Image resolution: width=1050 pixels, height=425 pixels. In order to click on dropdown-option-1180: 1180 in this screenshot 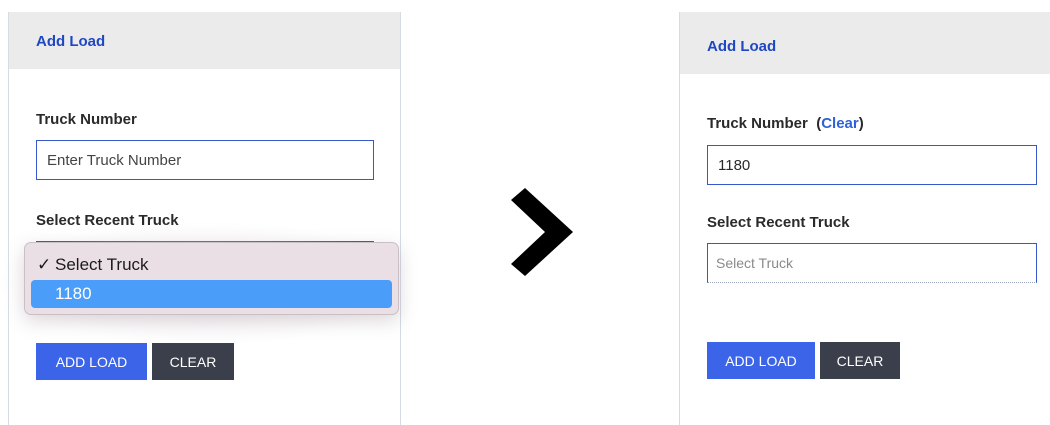, I will do `click(211, 294)`.